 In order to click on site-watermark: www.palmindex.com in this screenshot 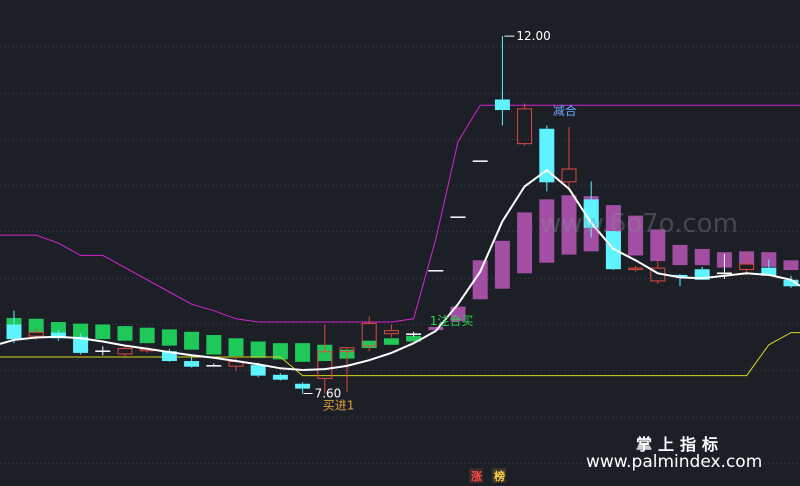, I will do `click(674, 462)`.